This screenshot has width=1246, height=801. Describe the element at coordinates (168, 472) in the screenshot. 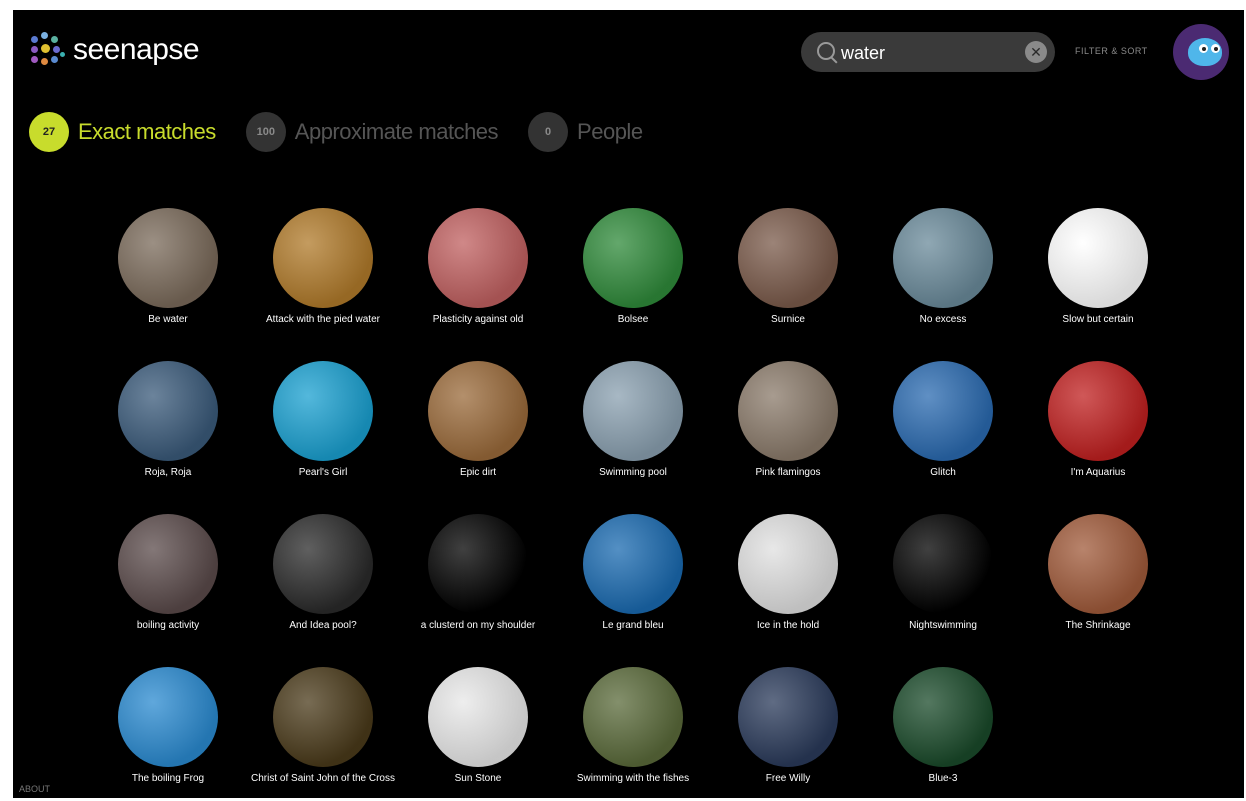

I see `result-title: Roja, Roja` at that location.